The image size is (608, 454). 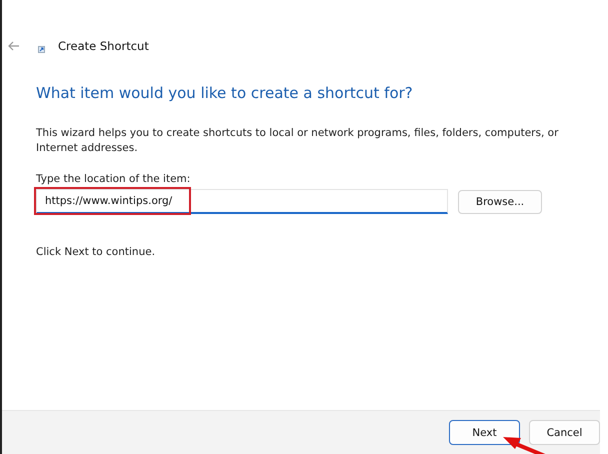 I want to click on cancel-button: Cancel, so click(x=564, y=432).